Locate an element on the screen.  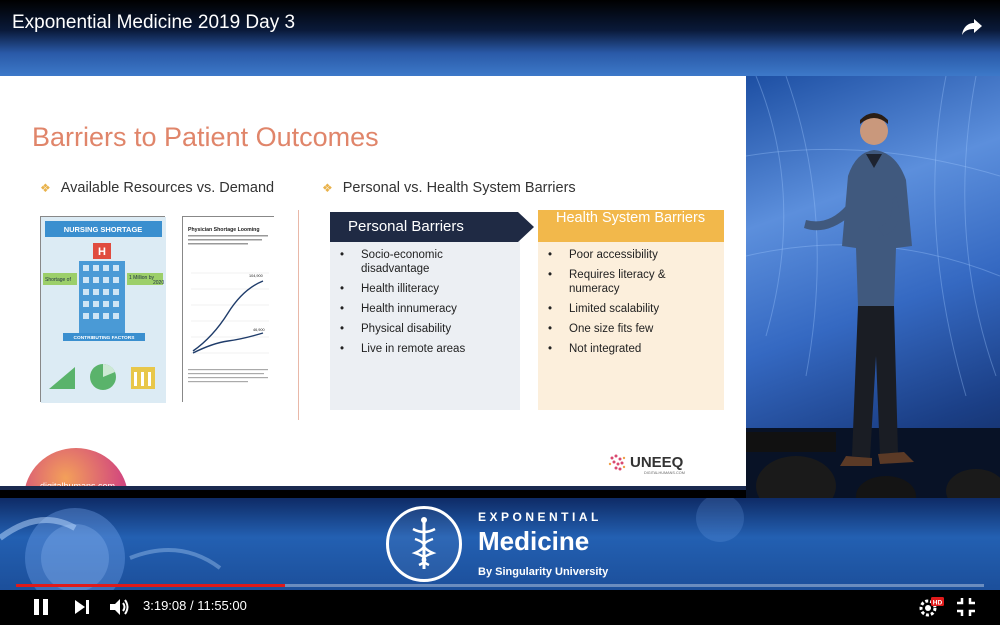
hd-badge: HD is located at coordinates (938, 602).